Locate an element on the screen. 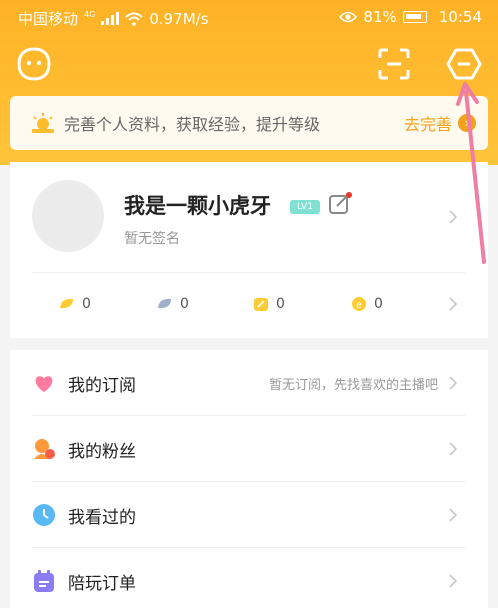 The image size is (498, 608). menu-label: 陪玩订单 is located at coordinates (102, 584).